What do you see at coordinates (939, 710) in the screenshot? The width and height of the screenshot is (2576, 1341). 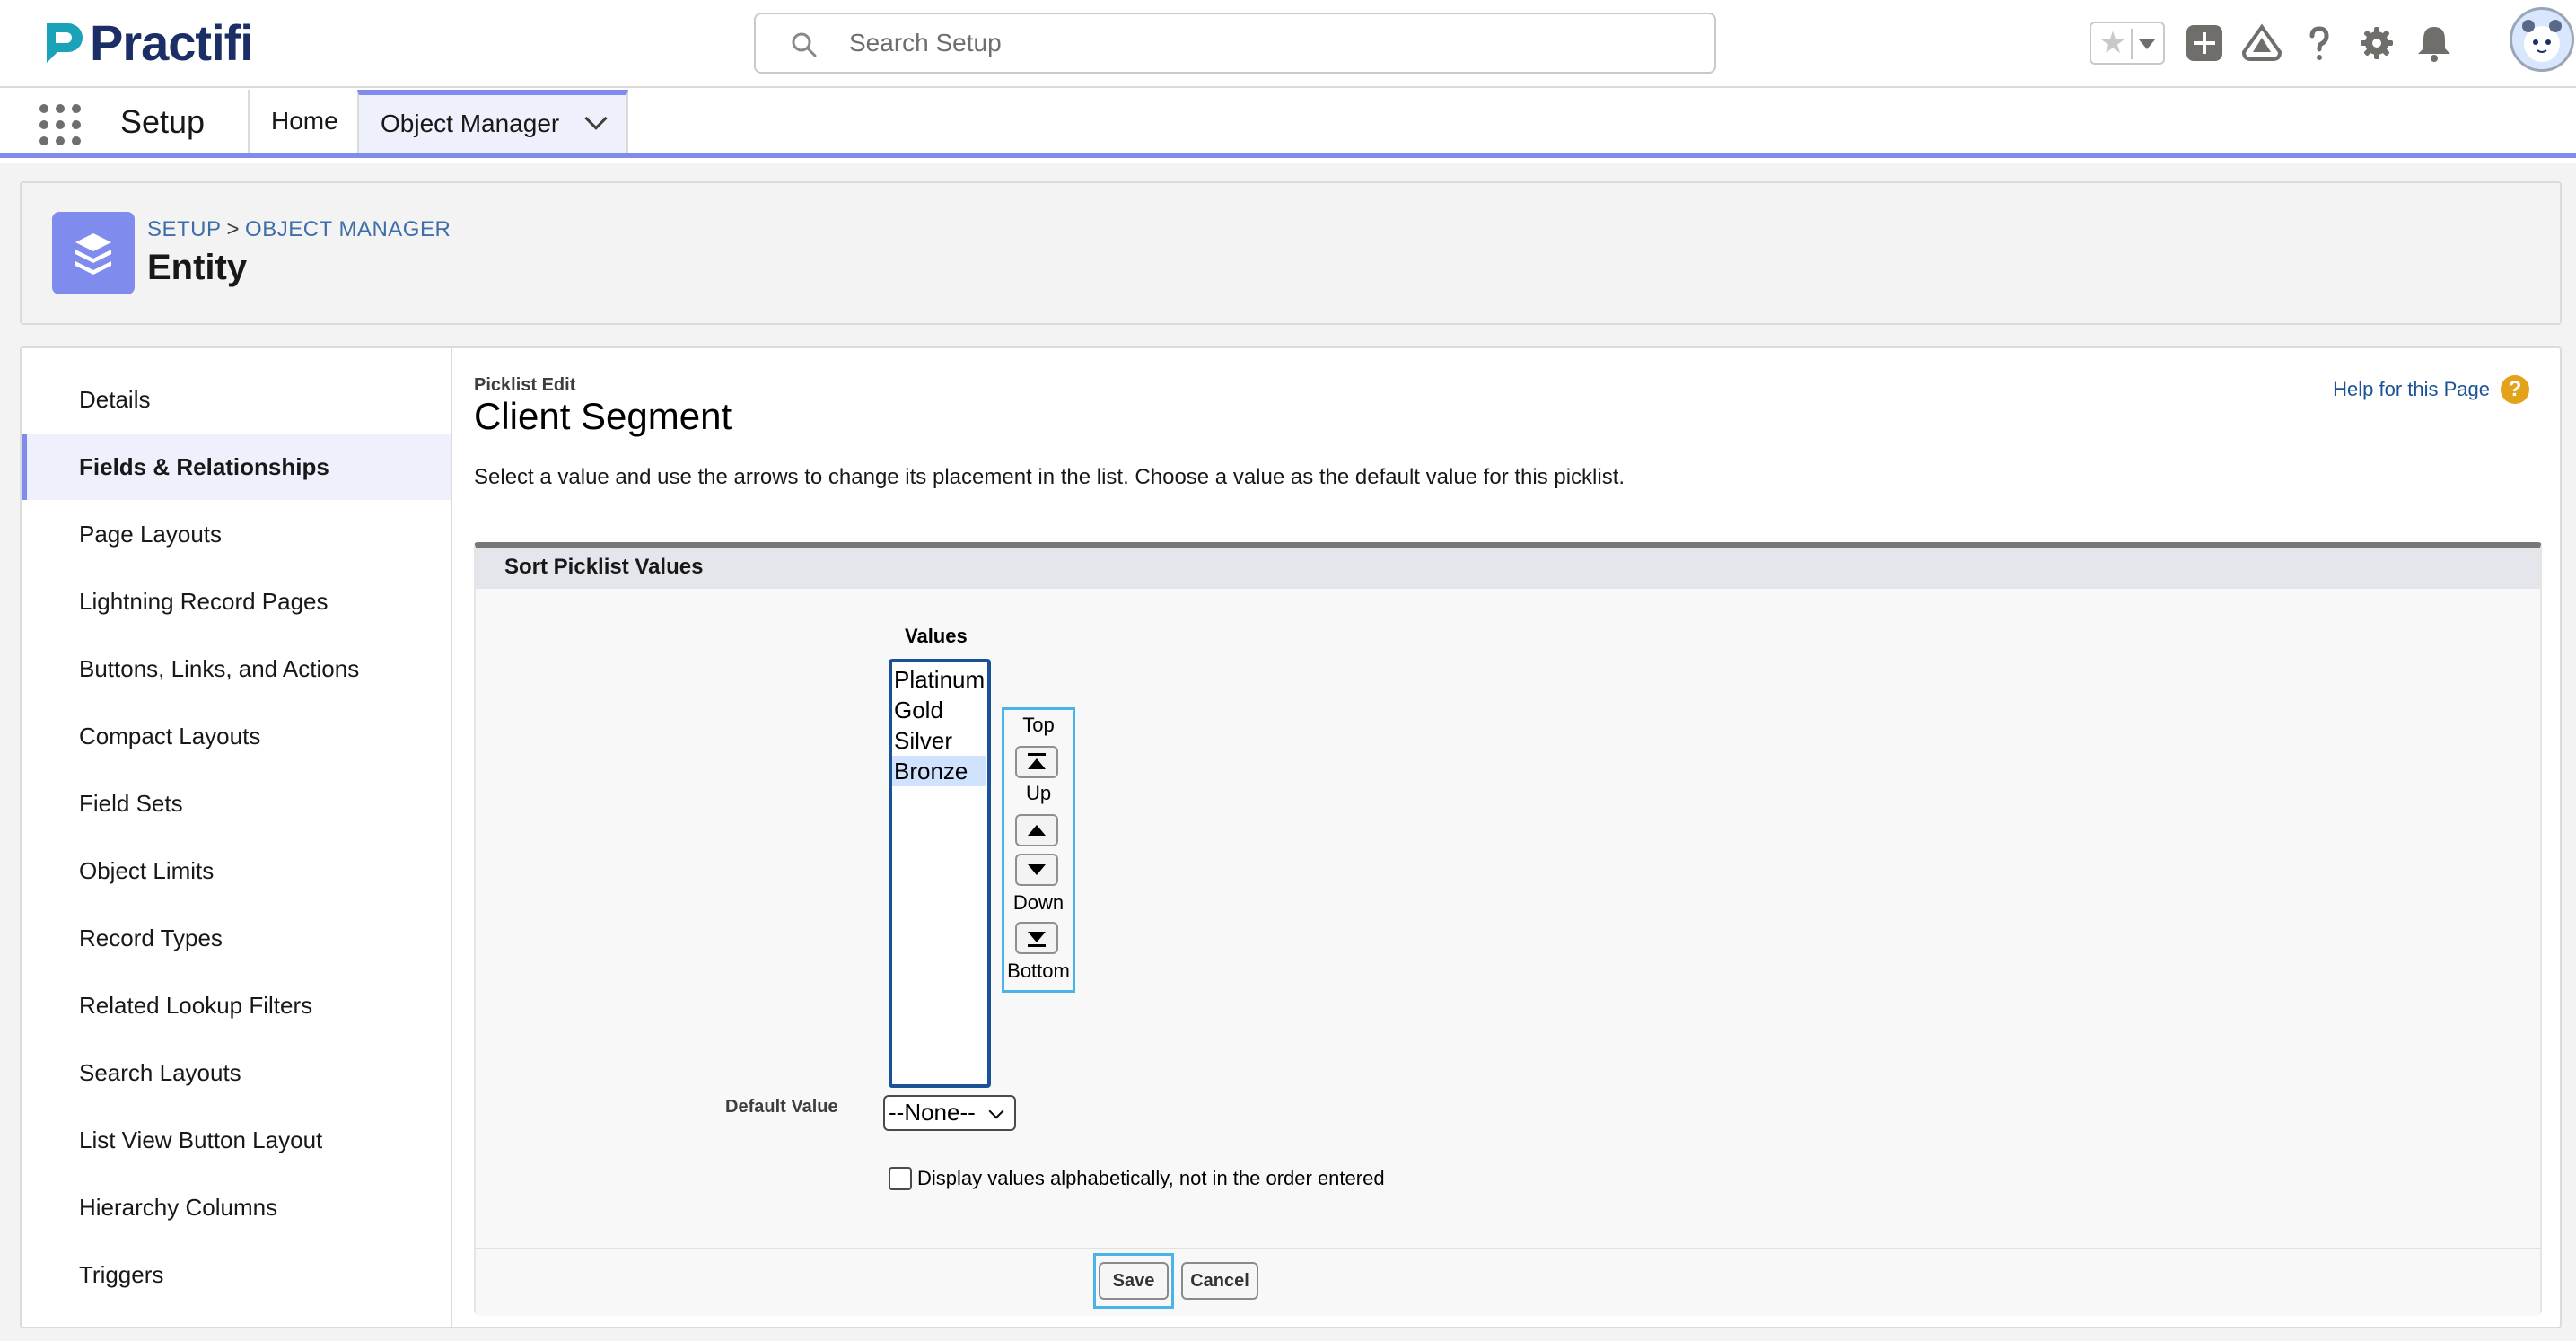 I see `value-option-gold: Gold` at bounding box center [939, 710].